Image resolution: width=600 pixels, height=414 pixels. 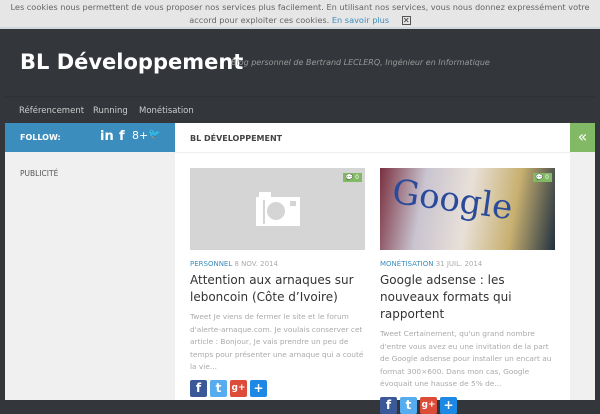 What do you see at coordinates (90, 137) in the screenshot?
I see `follow-bar: FOLLOW: in f 8+ 🐦` at bounding box center [90, 137].